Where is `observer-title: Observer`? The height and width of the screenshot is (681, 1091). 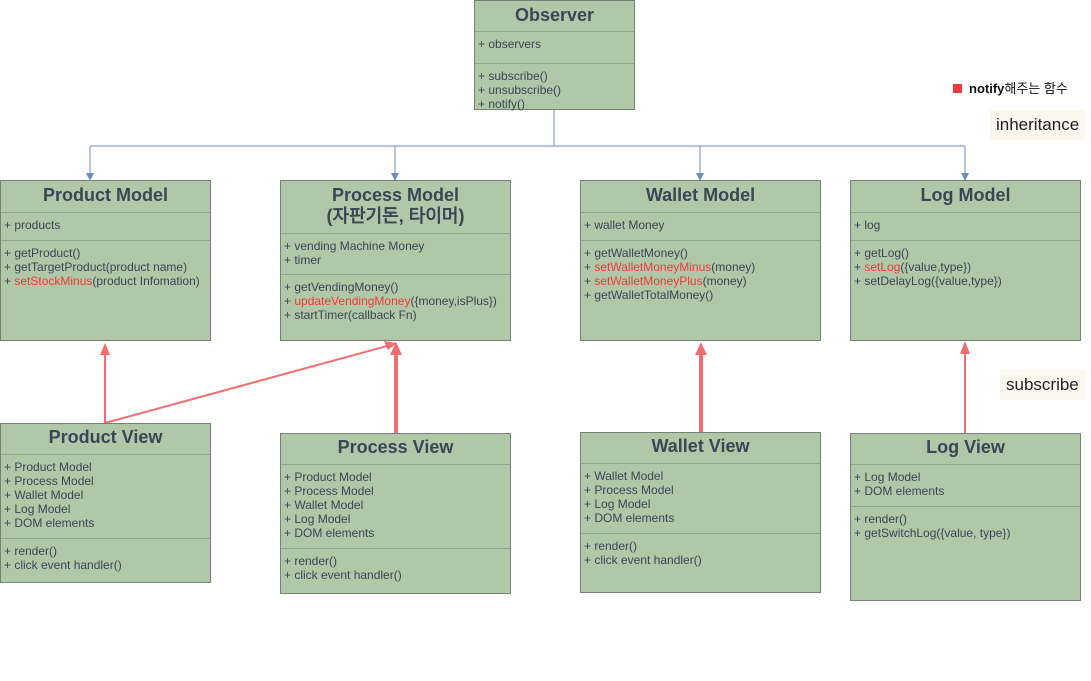
observer-title: Observer is located at coordinates (554, 15).